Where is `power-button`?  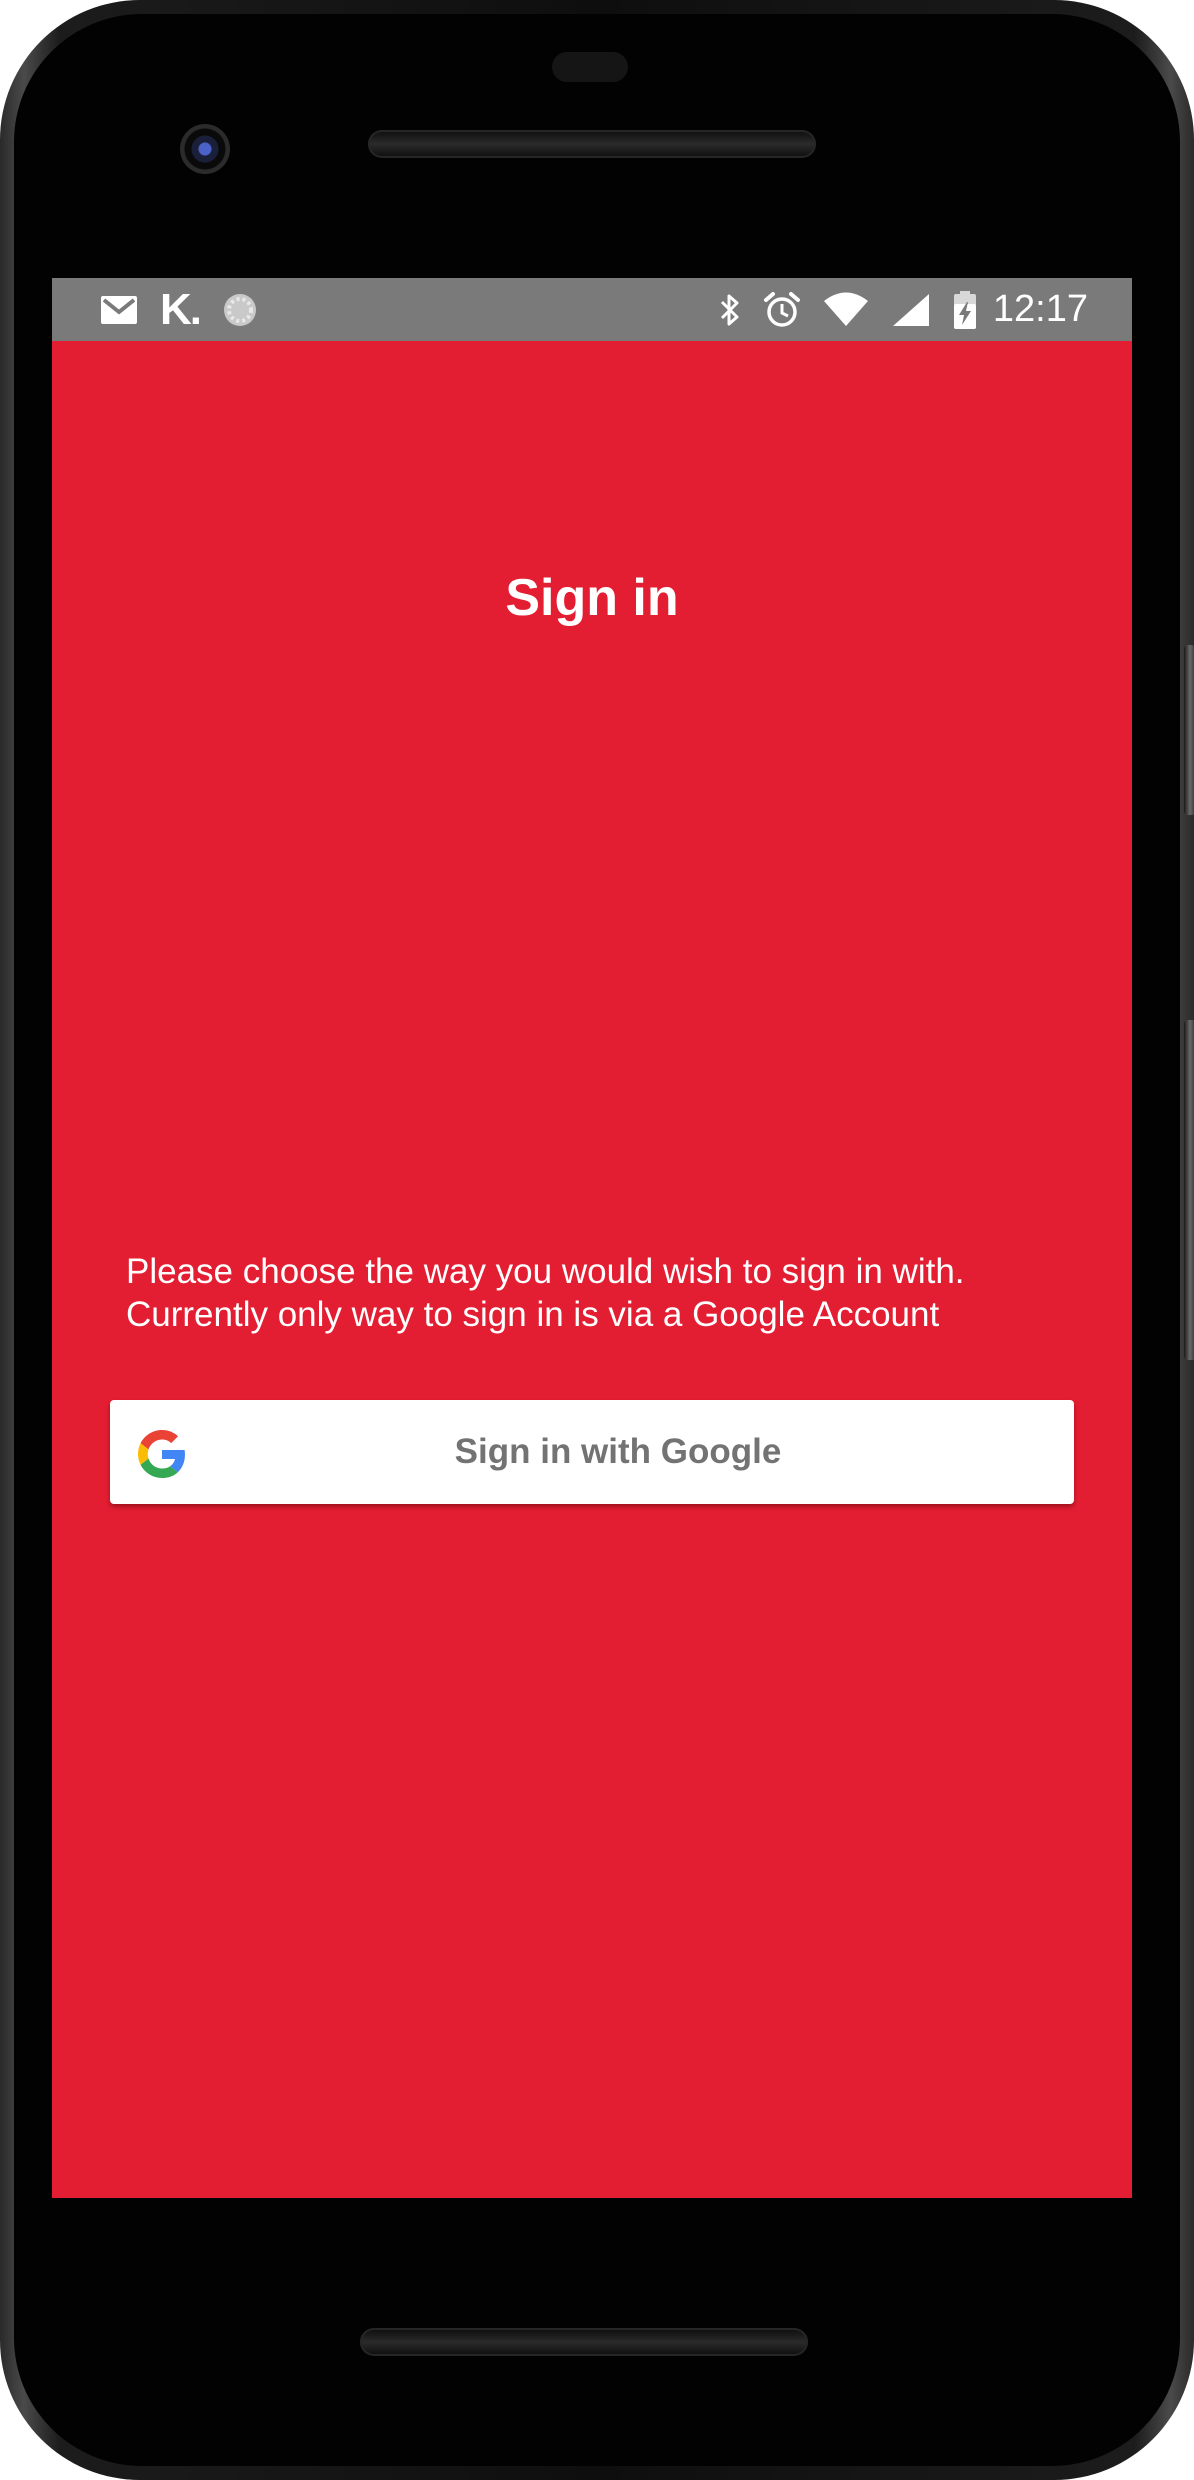 power-button is located at coordinates (1189, 730).